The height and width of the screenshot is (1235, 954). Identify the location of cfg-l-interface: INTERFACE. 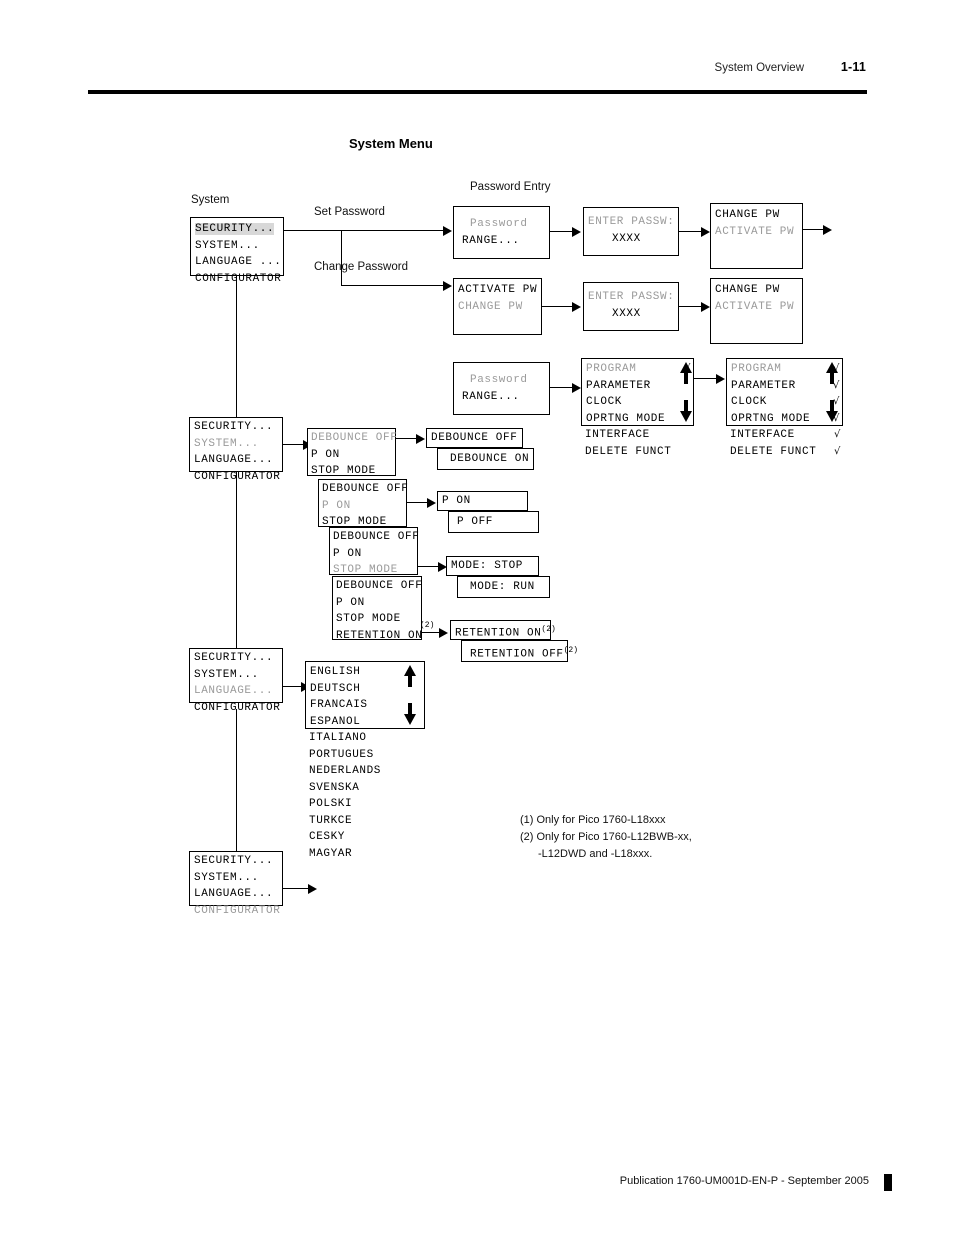
(639, 435).